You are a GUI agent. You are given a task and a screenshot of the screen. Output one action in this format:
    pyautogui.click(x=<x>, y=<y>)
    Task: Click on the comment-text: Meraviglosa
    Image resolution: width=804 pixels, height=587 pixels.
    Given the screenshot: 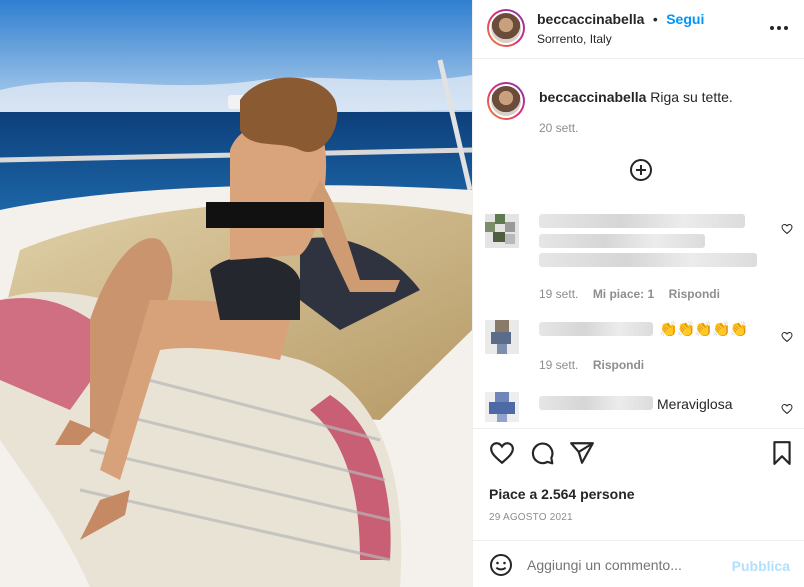 What is the action you would take?
    pyautogui.click(x=695, y=404)
    